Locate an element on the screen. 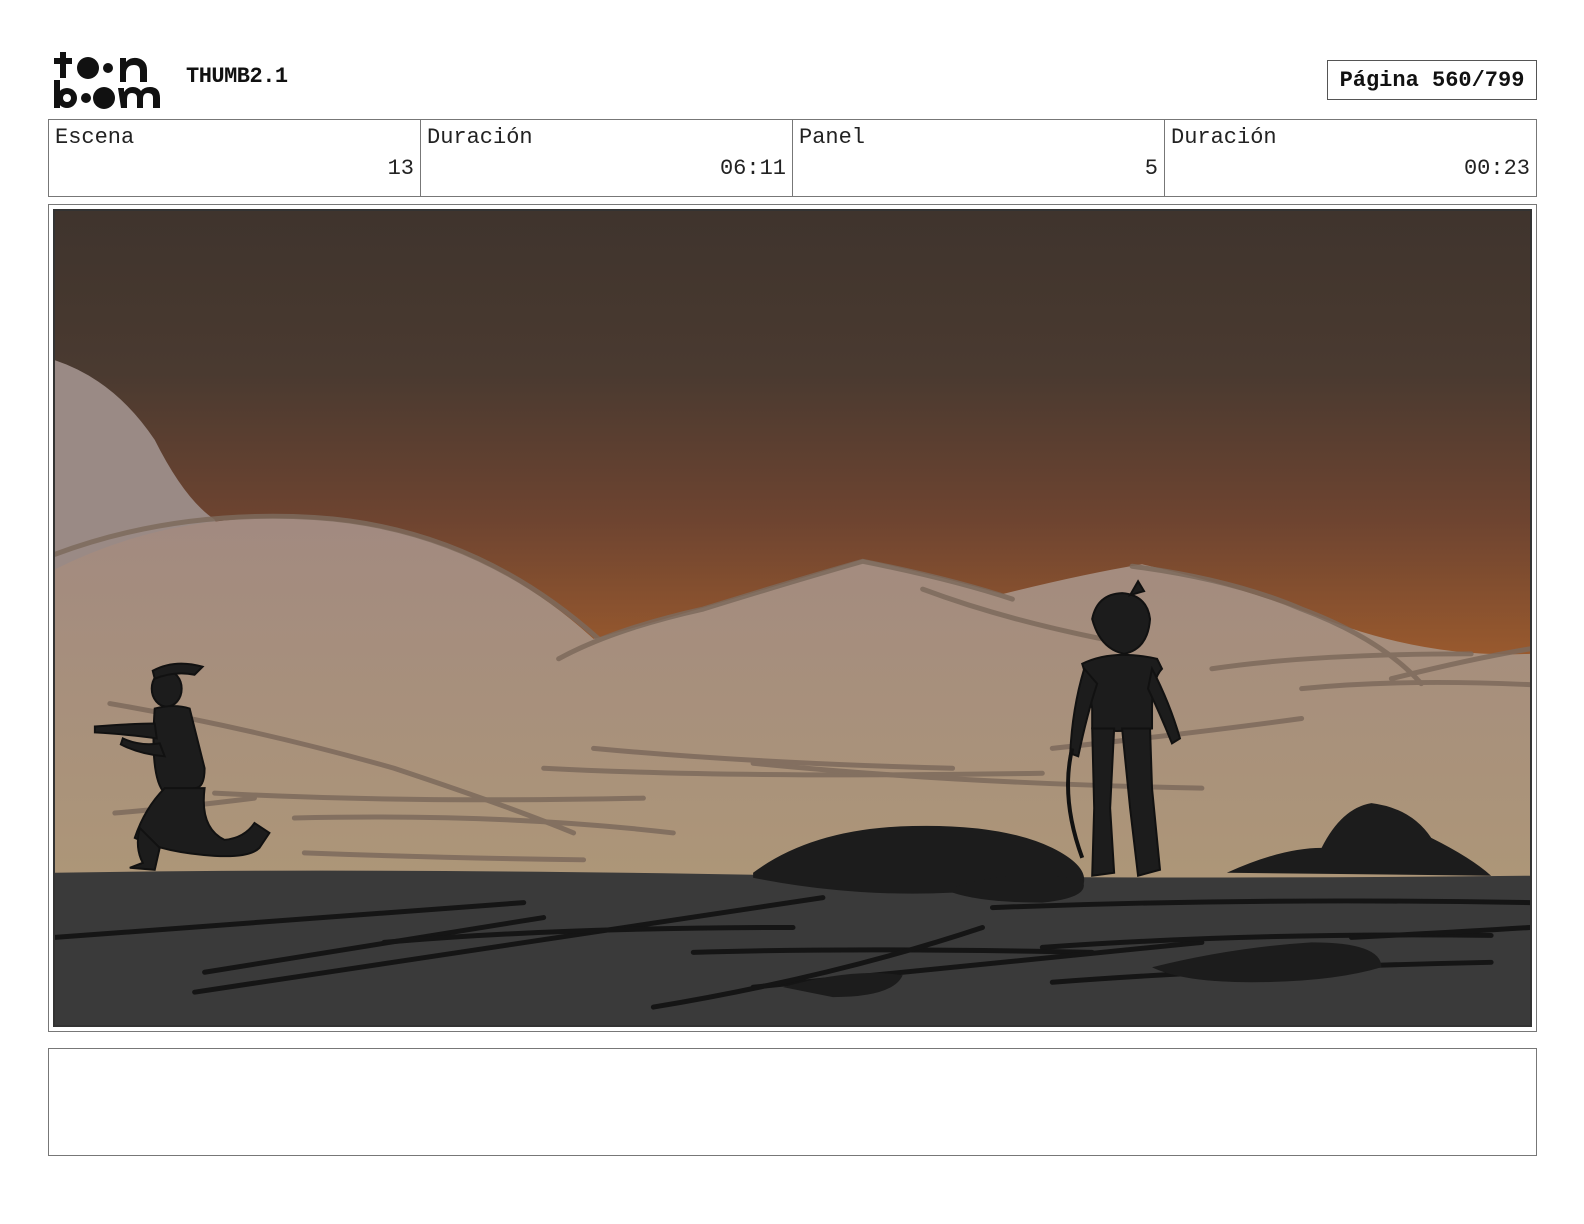 This screenshot has width=1584, height=1224. info-cell-scene: Escena 13 is located at coordinates (235, 158).